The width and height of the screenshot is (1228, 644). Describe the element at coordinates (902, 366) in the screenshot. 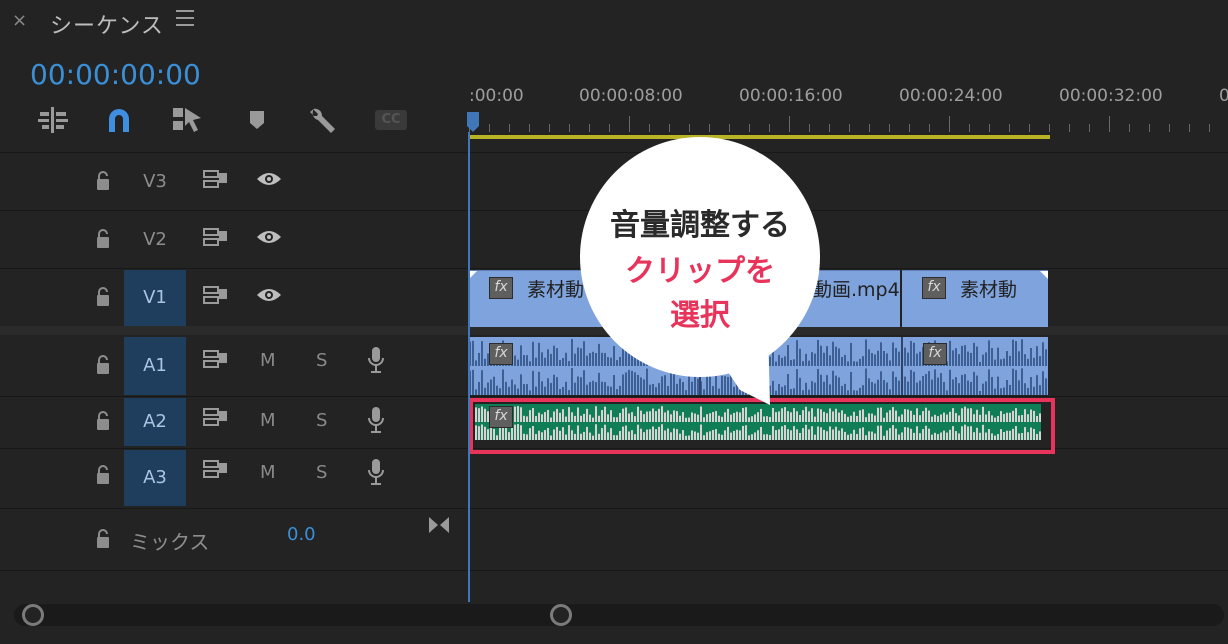

I see `clip-edit-point` at that location.